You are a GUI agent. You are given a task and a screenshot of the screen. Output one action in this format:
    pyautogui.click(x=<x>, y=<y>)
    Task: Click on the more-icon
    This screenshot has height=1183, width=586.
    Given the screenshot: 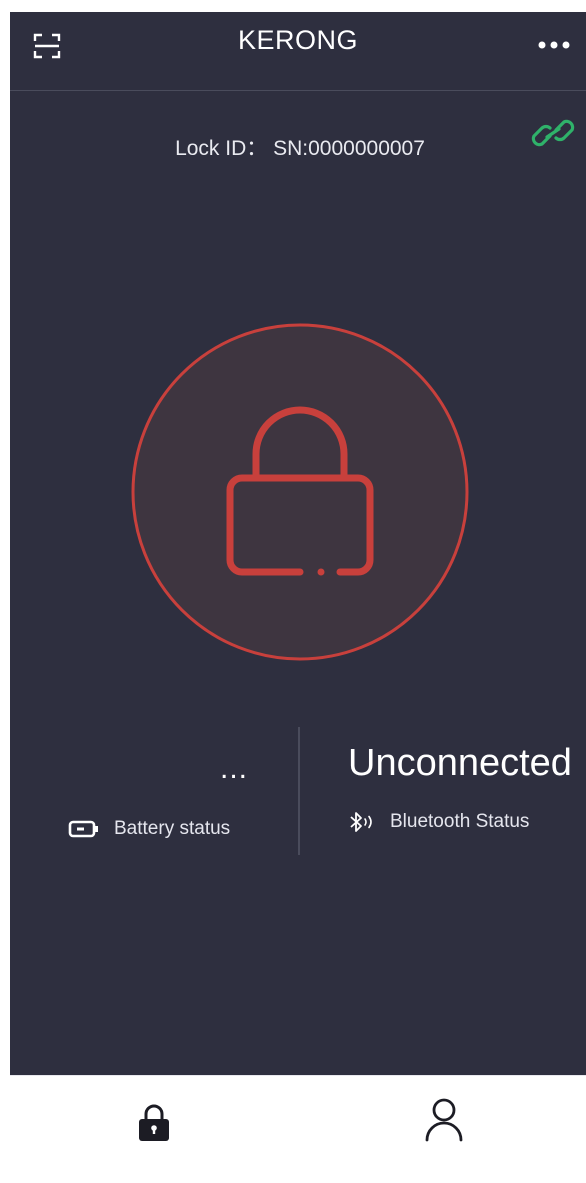 What is the action you would take?
    pyautogui.click(x=554, y=45)
    